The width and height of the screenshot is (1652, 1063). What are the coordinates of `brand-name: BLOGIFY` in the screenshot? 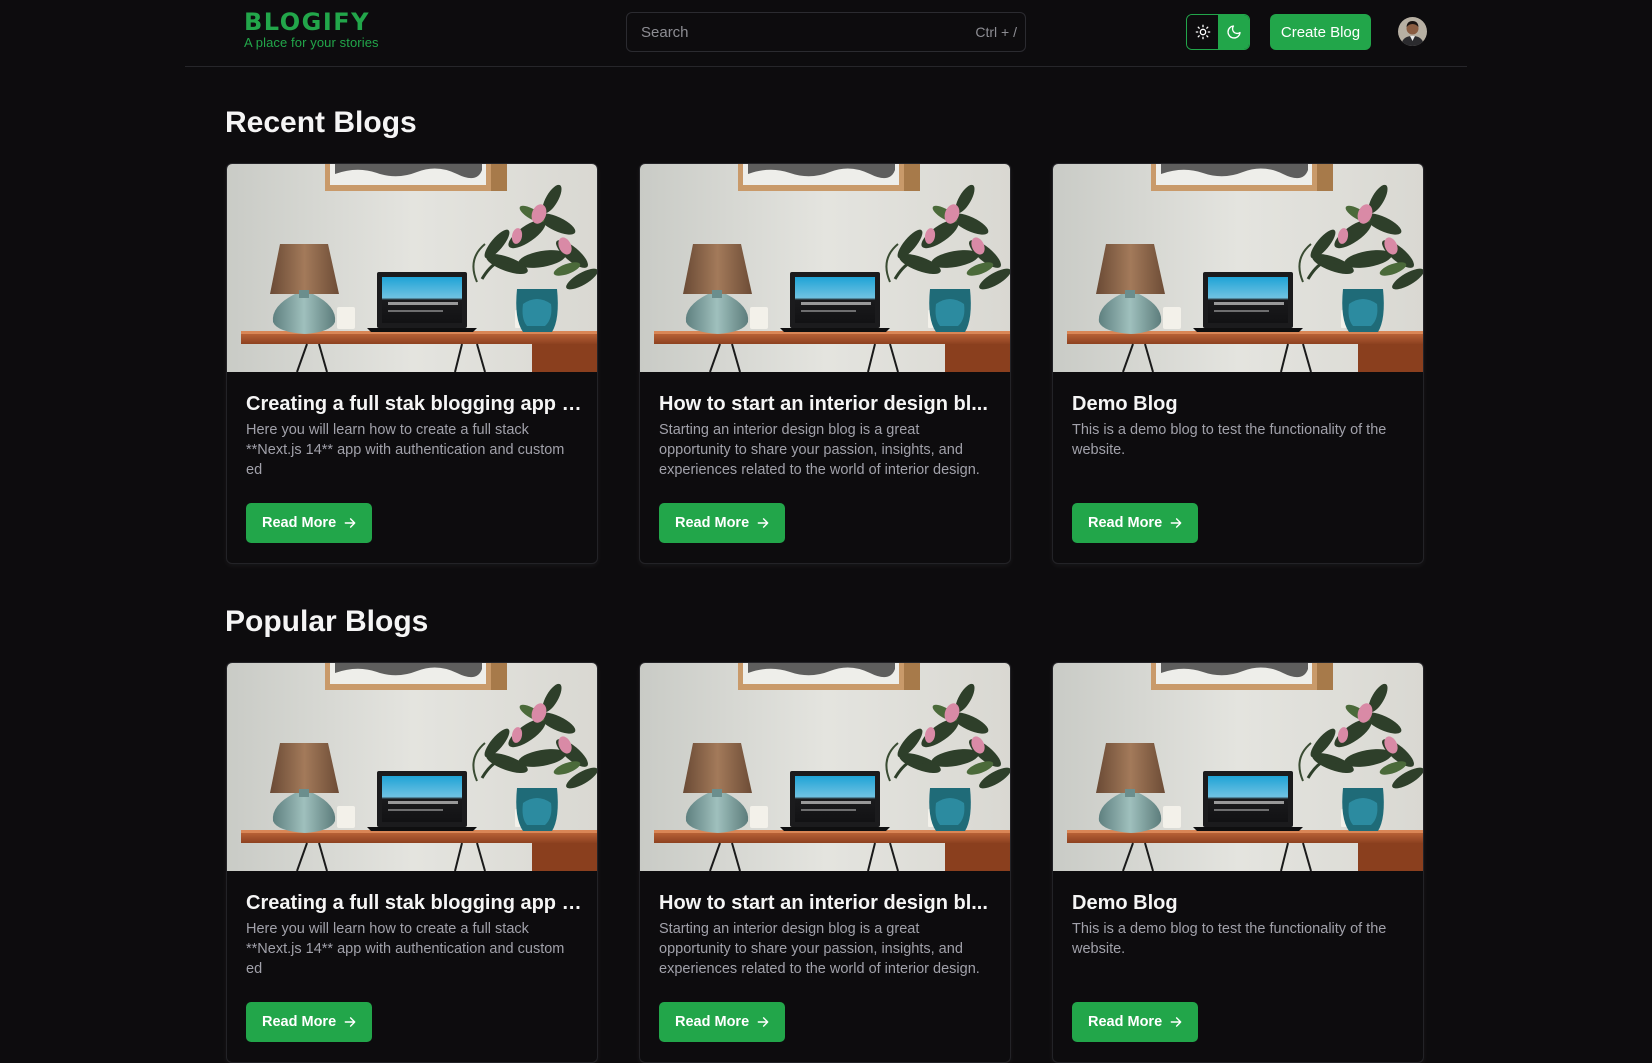 It's located at (307, 22).